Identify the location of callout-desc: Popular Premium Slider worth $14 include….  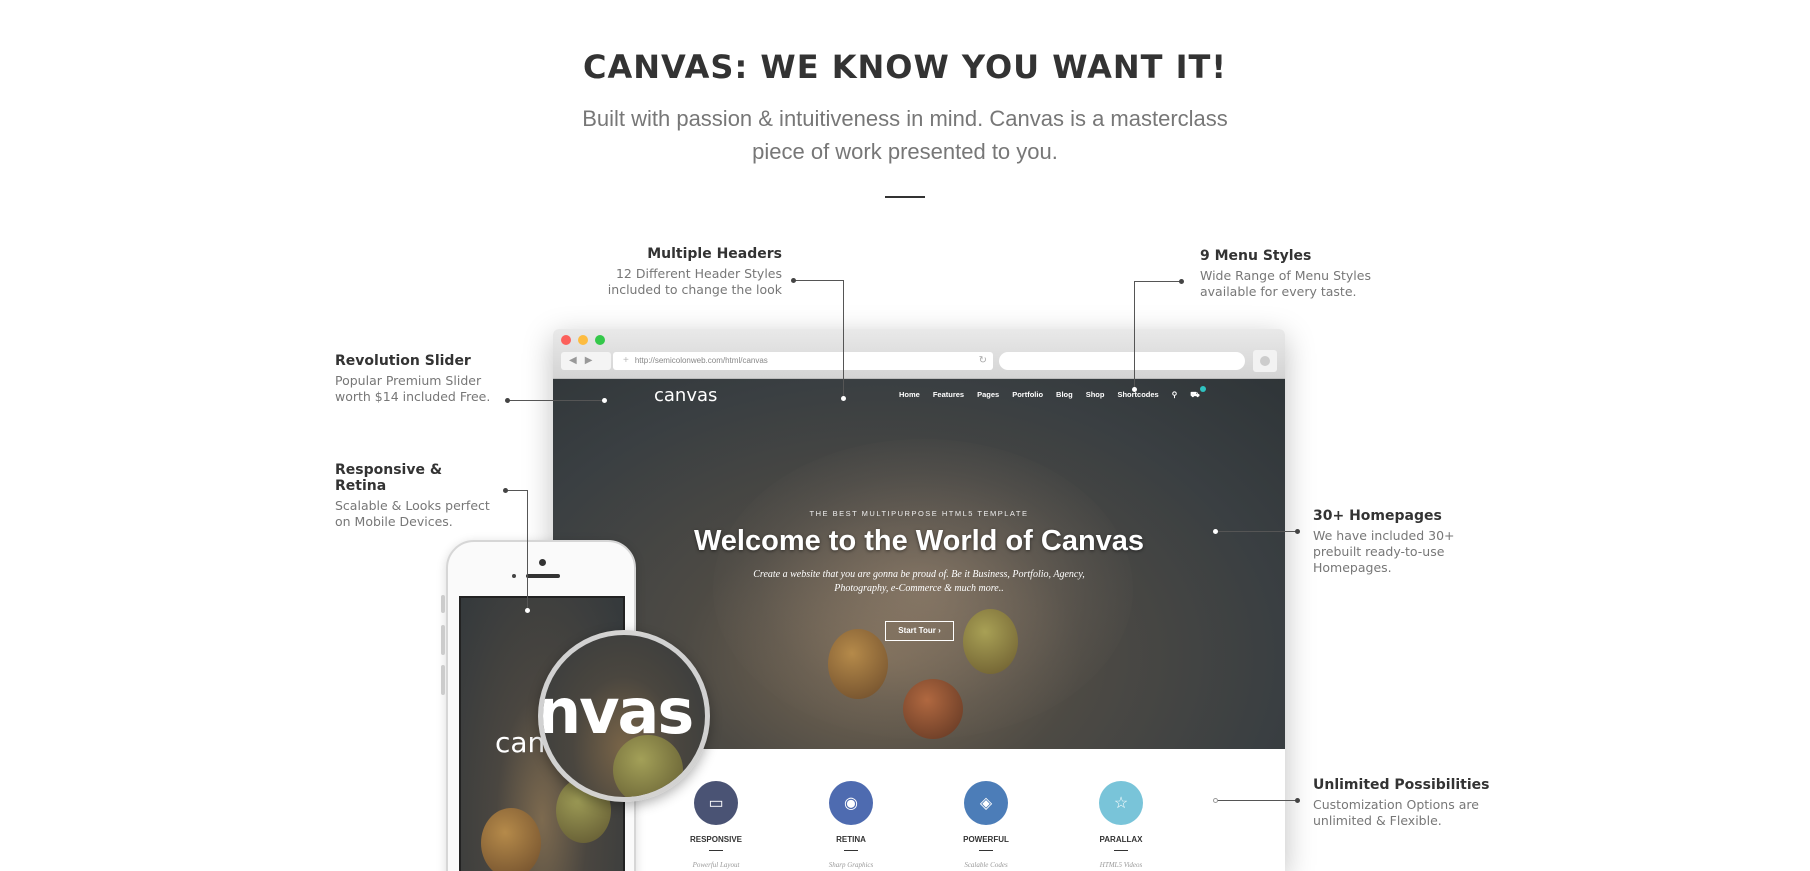
(413, 388).